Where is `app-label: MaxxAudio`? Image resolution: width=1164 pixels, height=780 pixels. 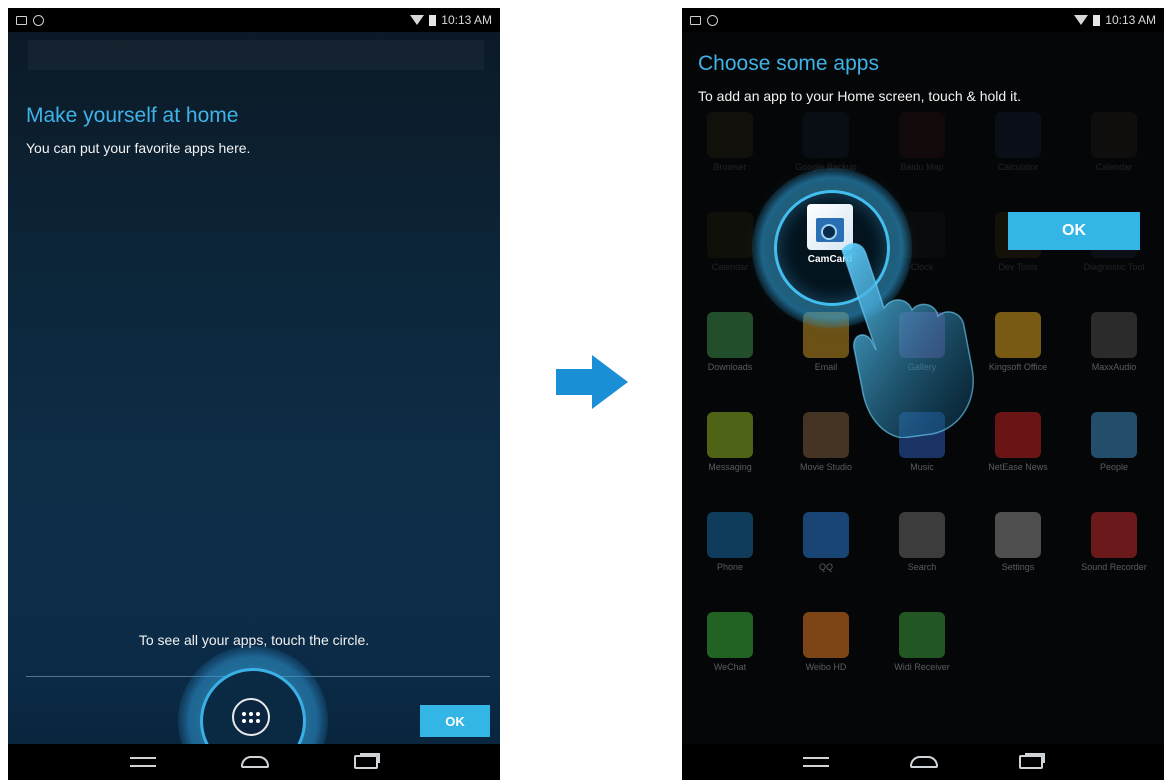
app-label: MaxxAudio is located at coordinates (1114, 367).